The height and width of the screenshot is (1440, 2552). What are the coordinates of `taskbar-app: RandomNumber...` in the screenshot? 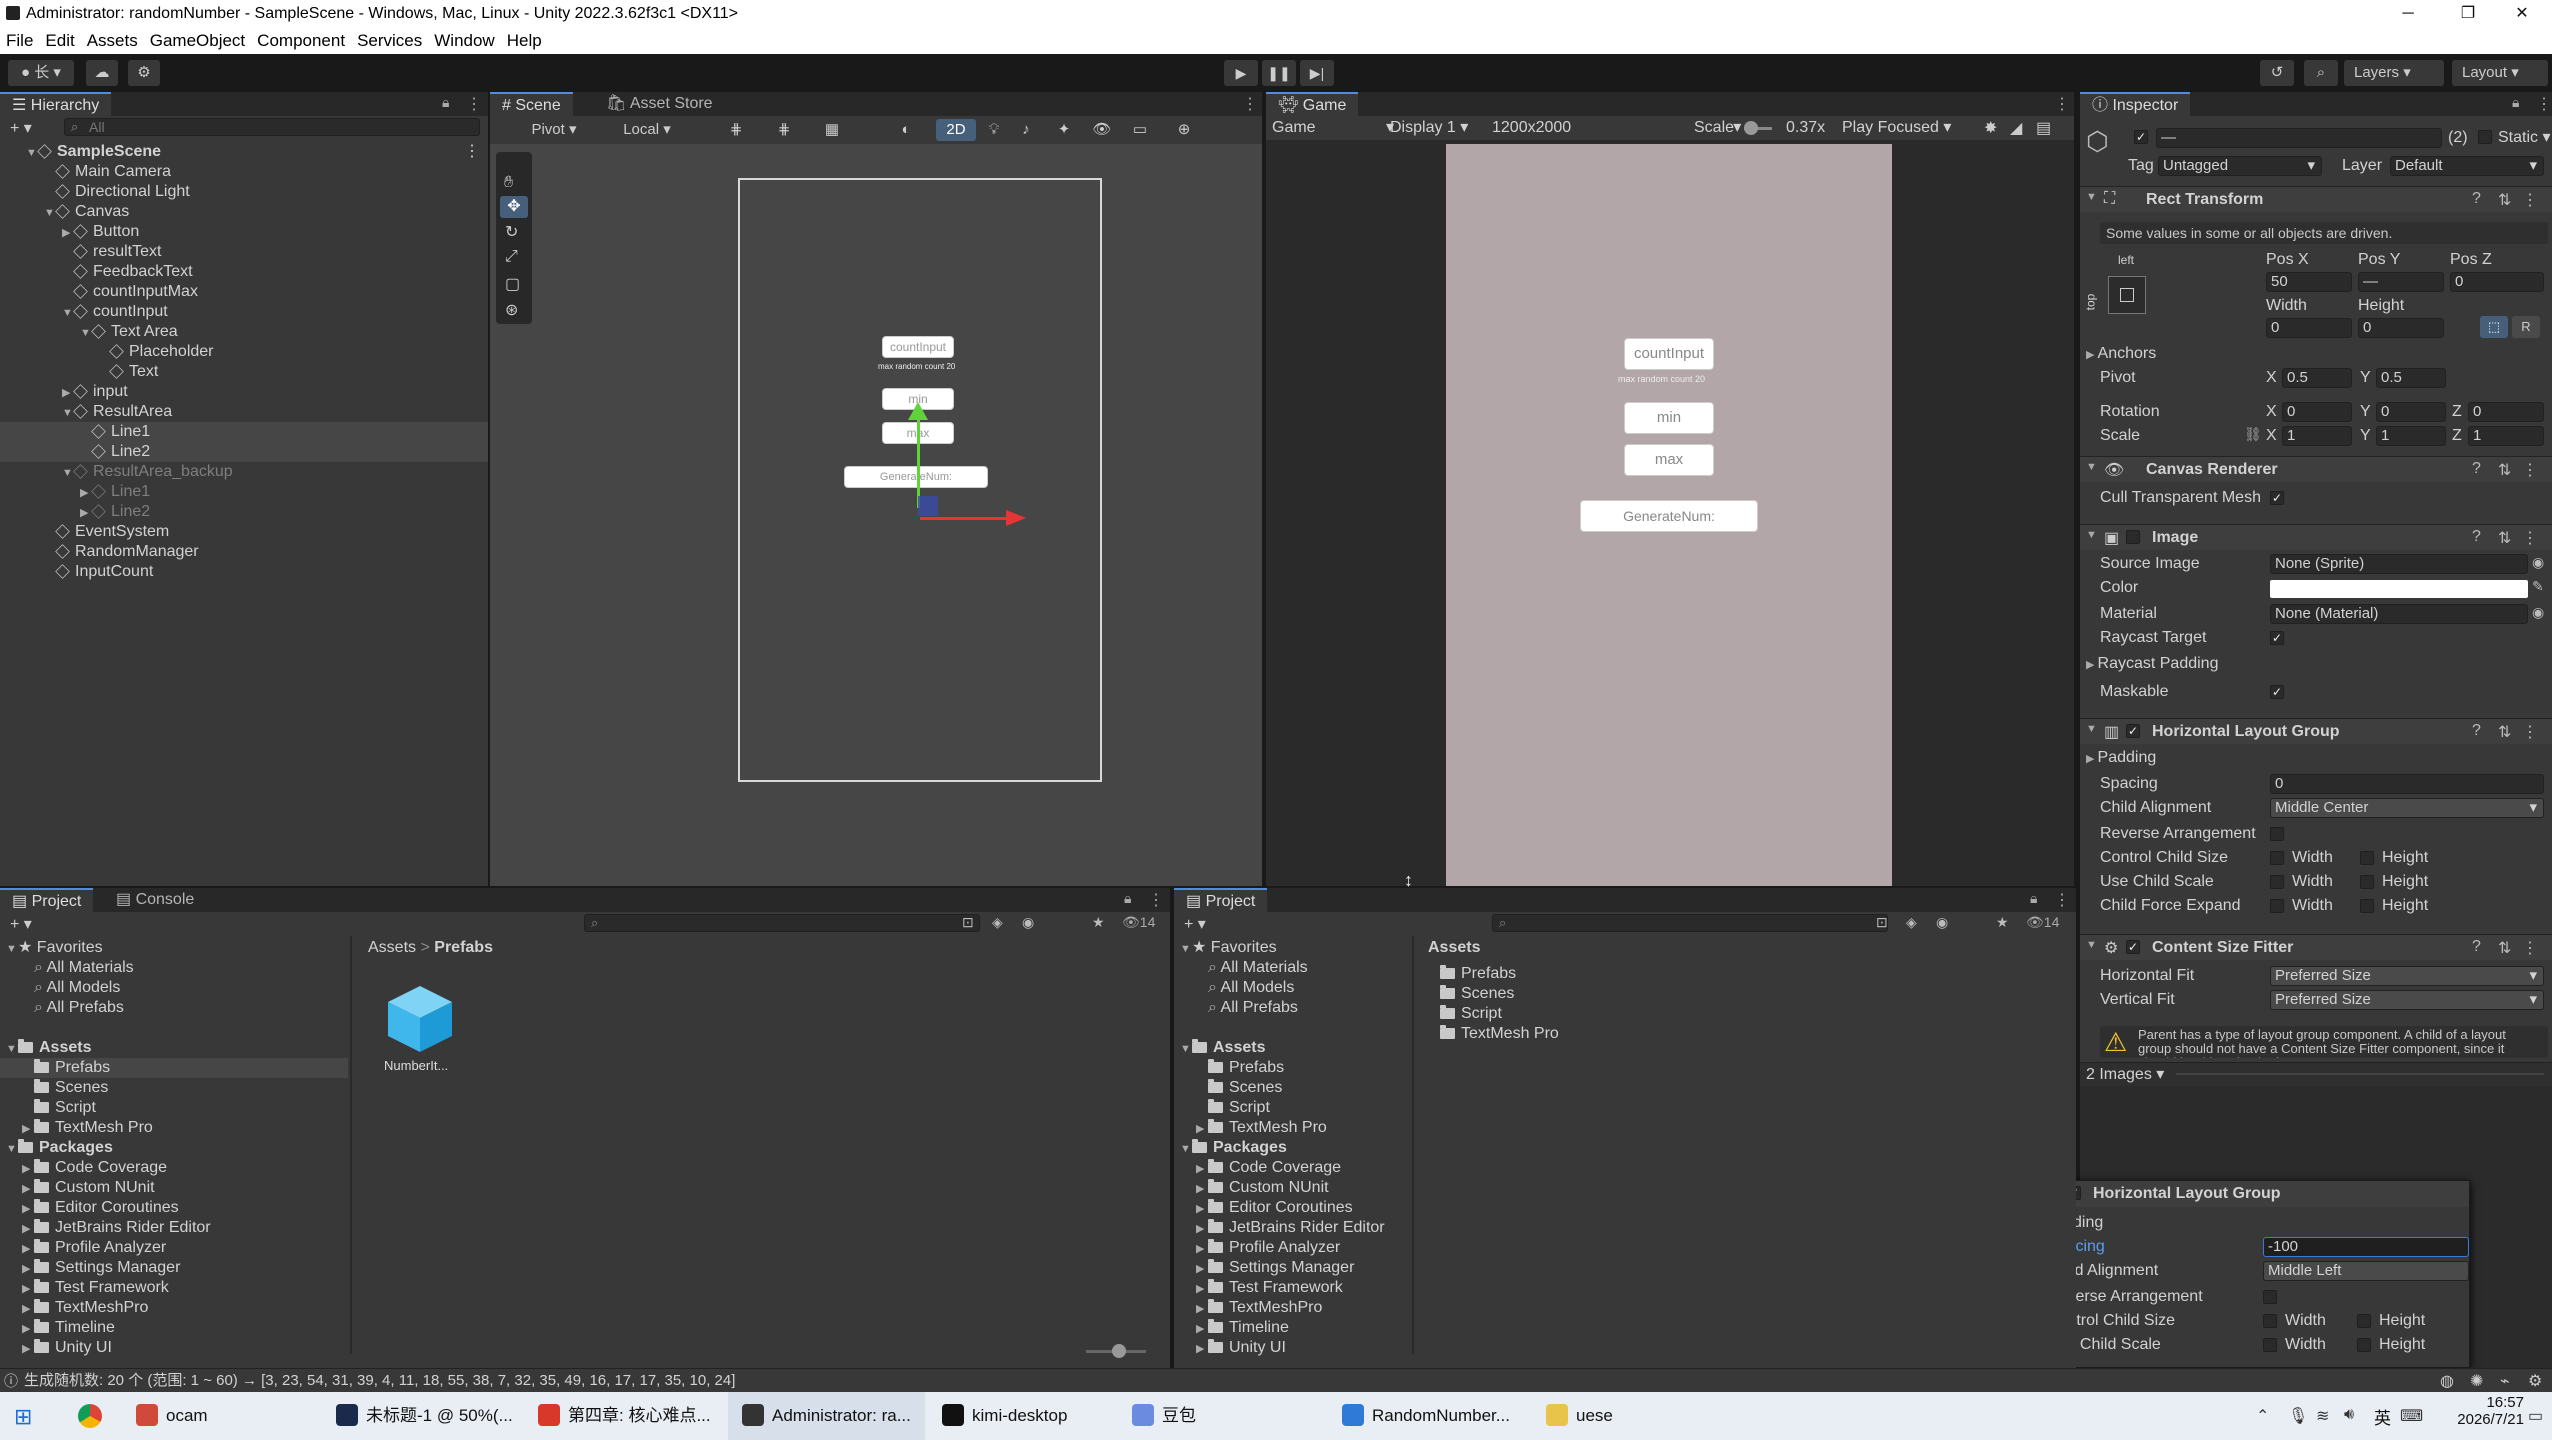 It's located at (1426, 1416).